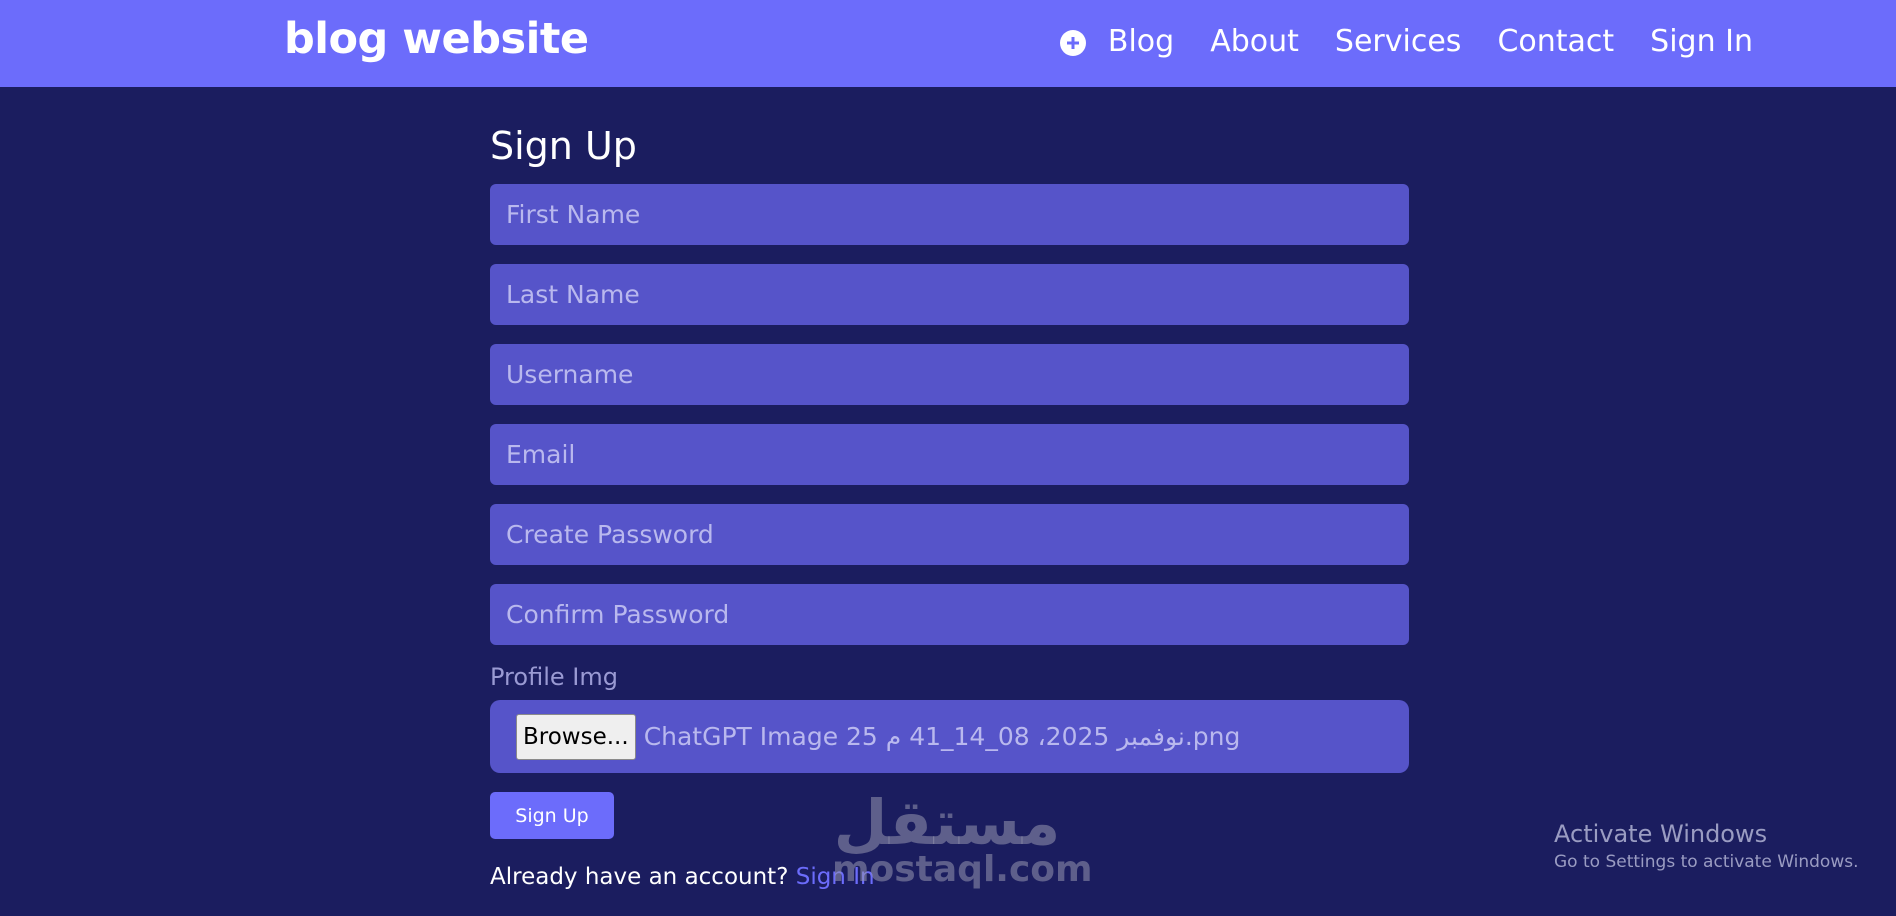 The width and height of the screenshot is (1896, 916). Describe the element at coordinates (1661, 834) in the screenshot. I see `activation-title: Activate Windows` at that location.